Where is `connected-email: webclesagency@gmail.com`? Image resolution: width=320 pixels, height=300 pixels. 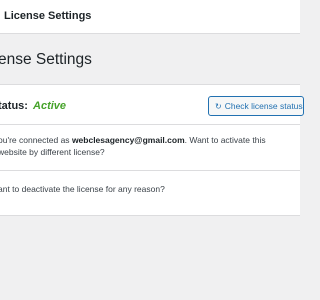 connected-email: webclesagency@gmail.com is located at coordinates (128, 140).